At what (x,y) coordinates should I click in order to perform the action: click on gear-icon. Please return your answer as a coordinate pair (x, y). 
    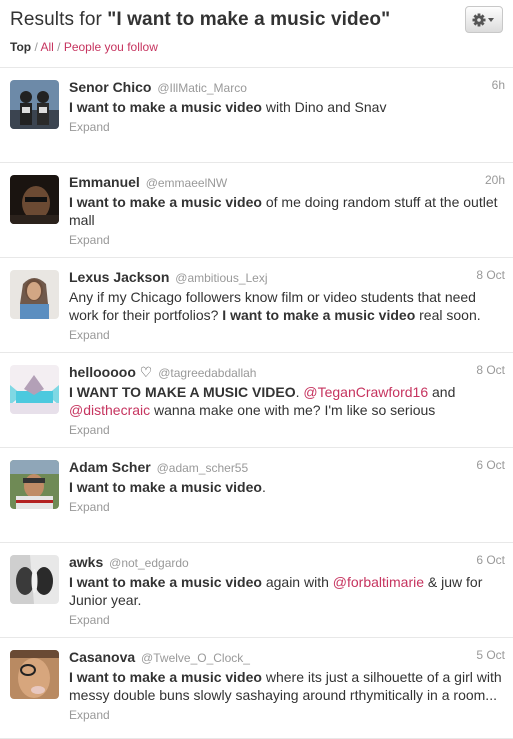
    Looking at the image, I should click on (483, 19).